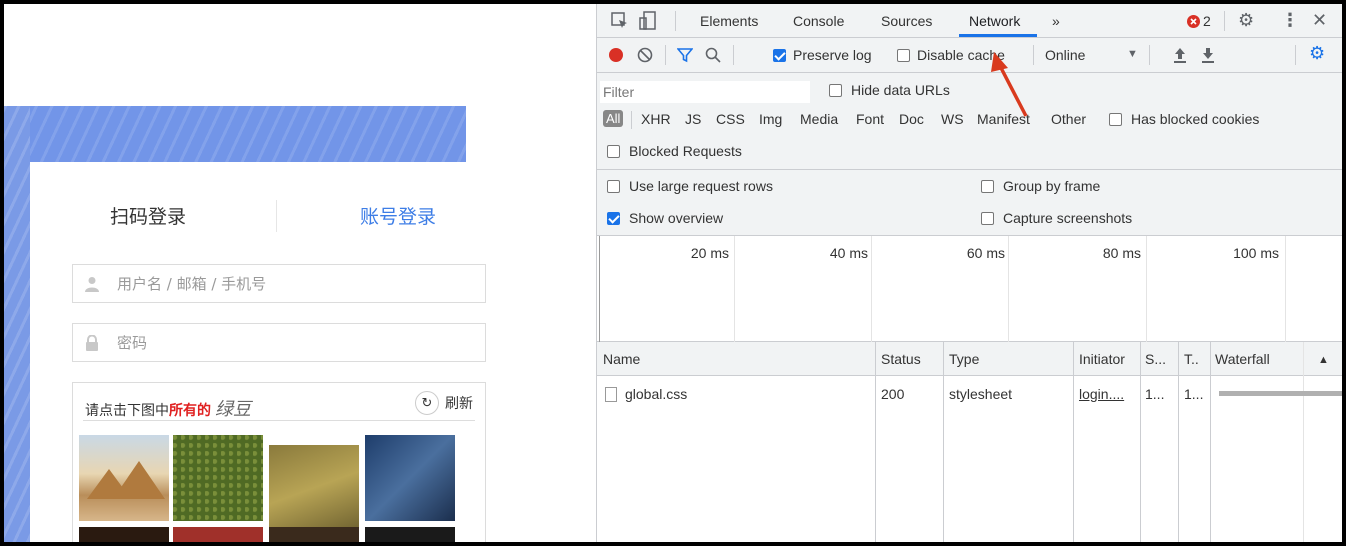 The width and height of the screenshot is (1346, 546). I want to click on show-overview-label: Show overview, so click(676, 218).